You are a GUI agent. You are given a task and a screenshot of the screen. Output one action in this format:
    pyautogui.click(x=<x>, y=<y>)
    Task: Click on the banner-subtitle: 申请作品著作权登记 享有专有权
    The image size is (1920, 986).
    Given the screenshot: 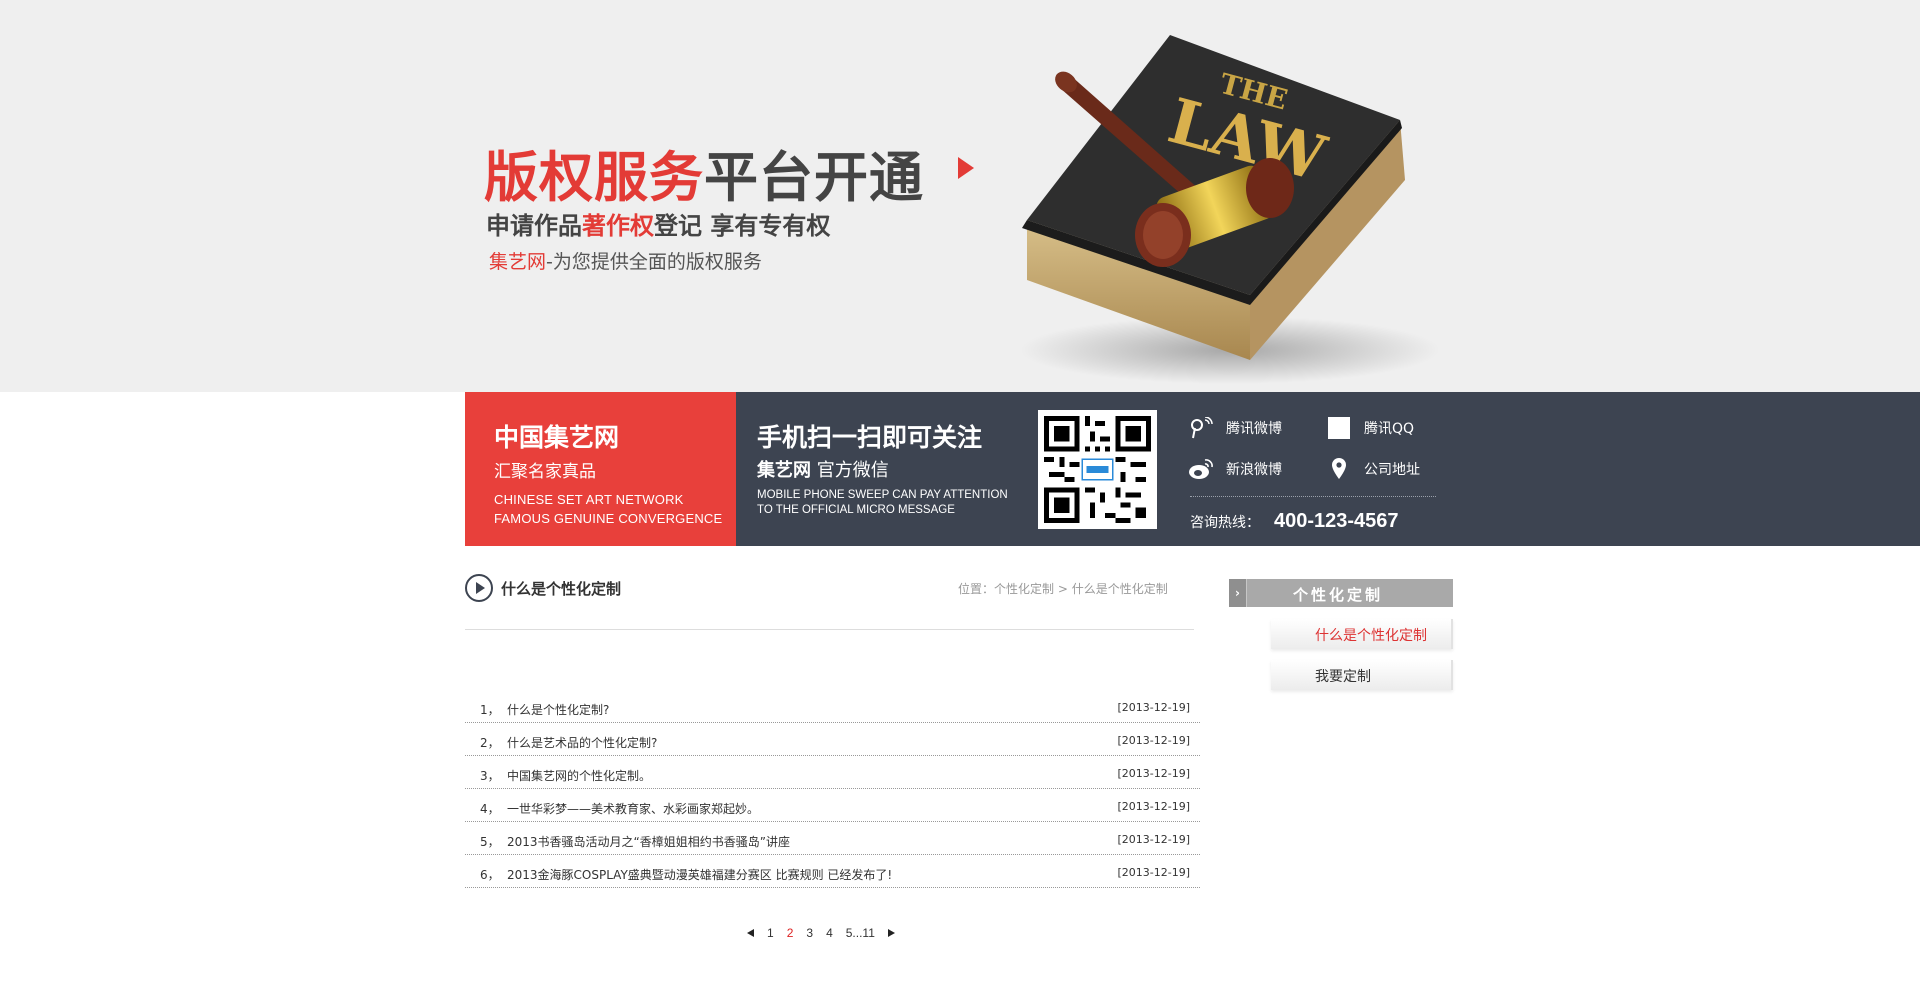 What is the action you would take?
    pyautogui.click(x=658, y=223)
    